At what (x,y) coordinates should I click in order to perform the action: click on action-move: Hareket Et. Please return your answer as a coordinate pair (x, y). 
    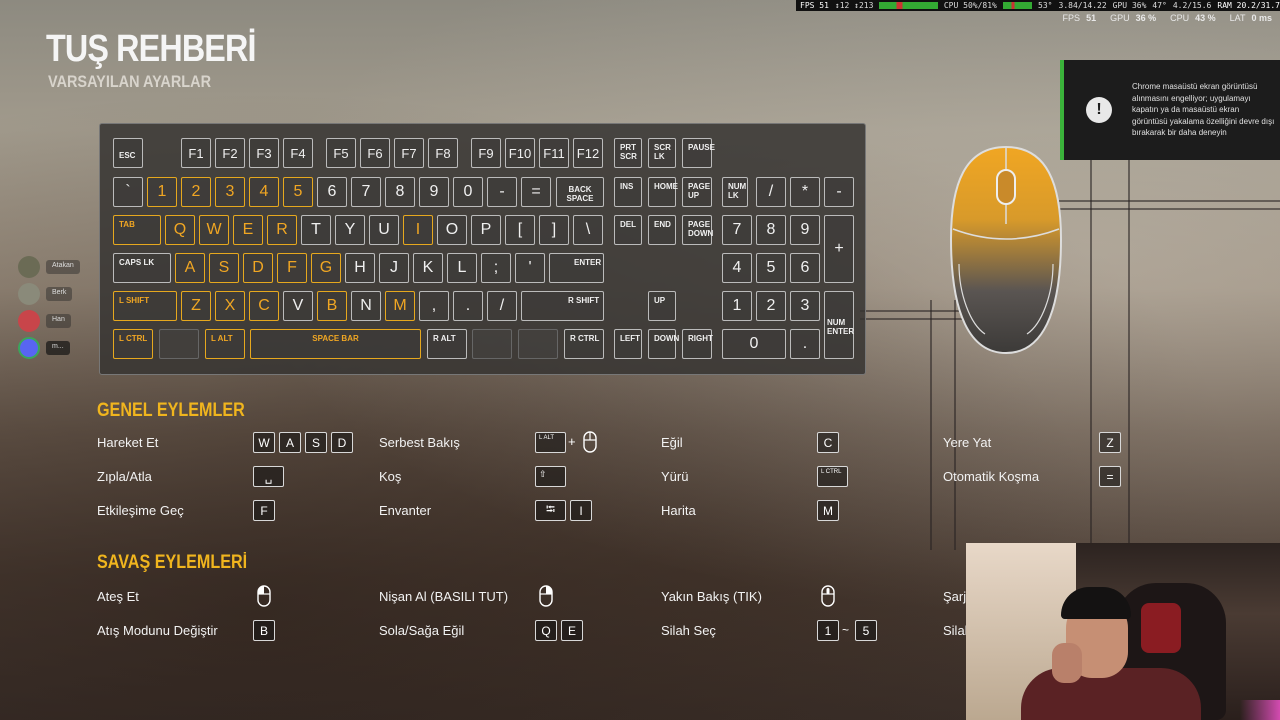
    Looking at the image, I should click on (128, 442).